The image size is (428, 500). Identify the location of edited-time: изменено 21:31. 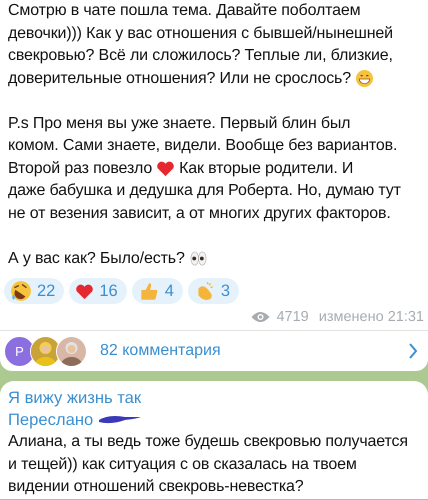
(371, 317).